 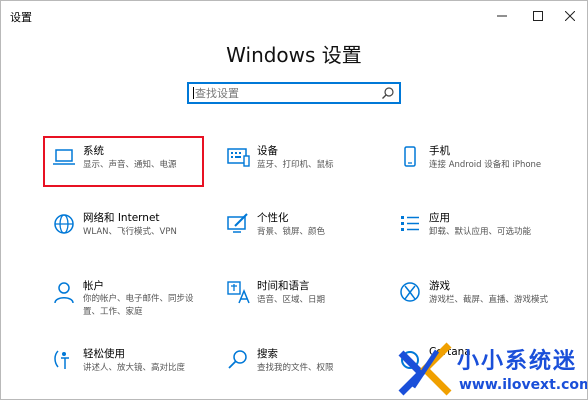 I want to click on tile-time-language: 时间和语言 语音、区域、日期, so click(x=302, y=298).